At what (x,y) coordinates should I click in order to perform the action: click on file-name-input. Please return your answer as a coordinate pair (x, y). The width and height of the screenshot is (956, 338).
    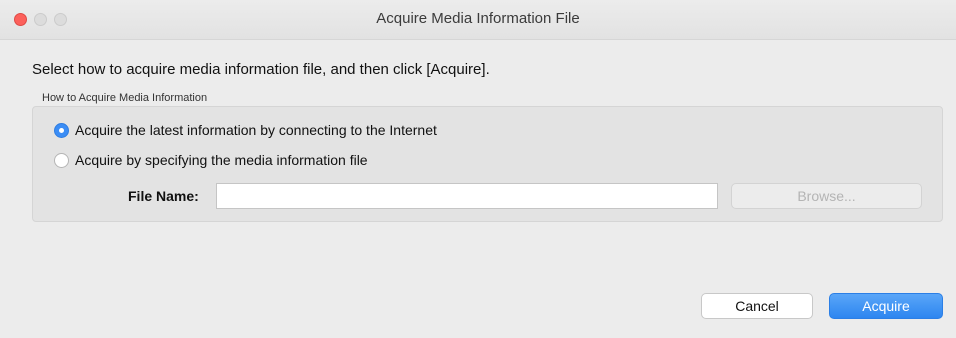
    Looking at the image, I should click on (467, 196).